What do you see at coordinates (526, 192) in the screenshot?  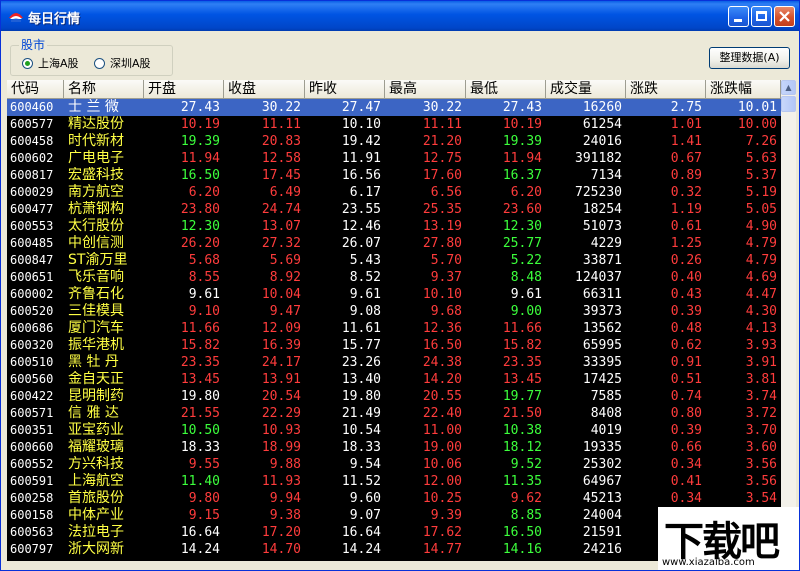 I see `cell-low: 6.20` at bounding box center [526, 192].